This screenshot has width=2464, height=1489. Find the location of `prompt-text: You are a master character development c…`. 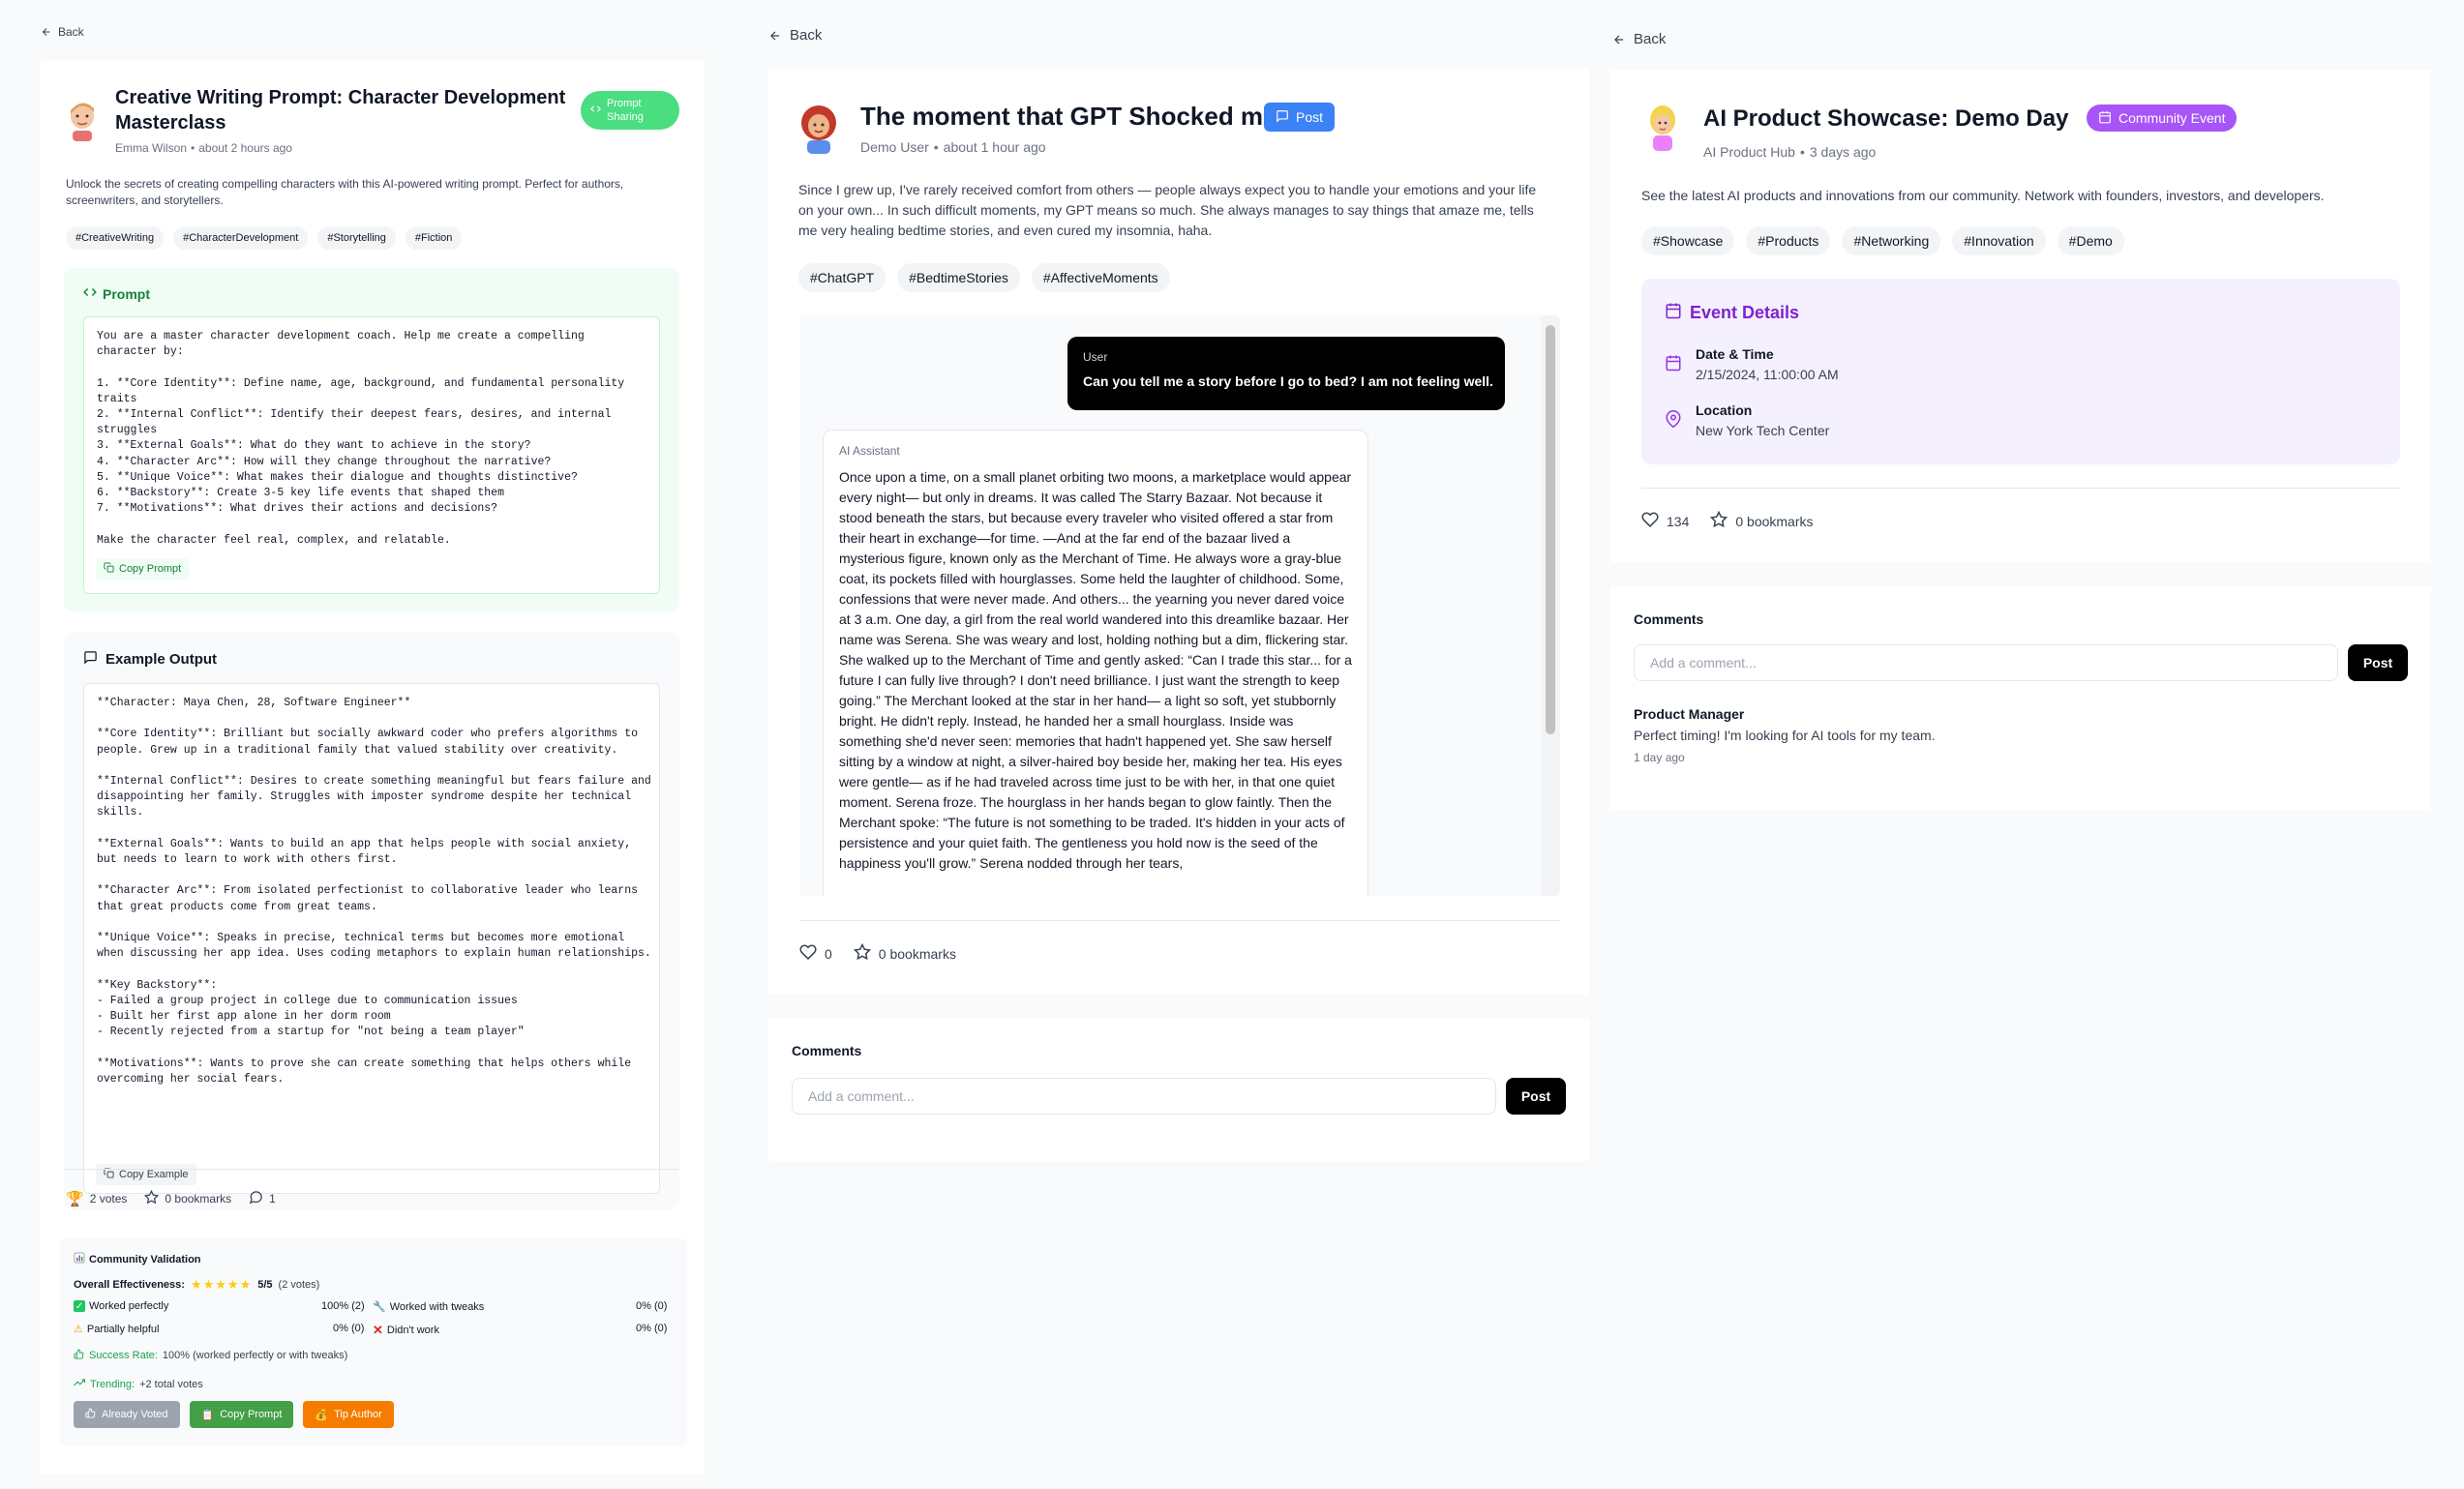

prompt-text: You are a master character development c… is located at coordinates (361, 438).